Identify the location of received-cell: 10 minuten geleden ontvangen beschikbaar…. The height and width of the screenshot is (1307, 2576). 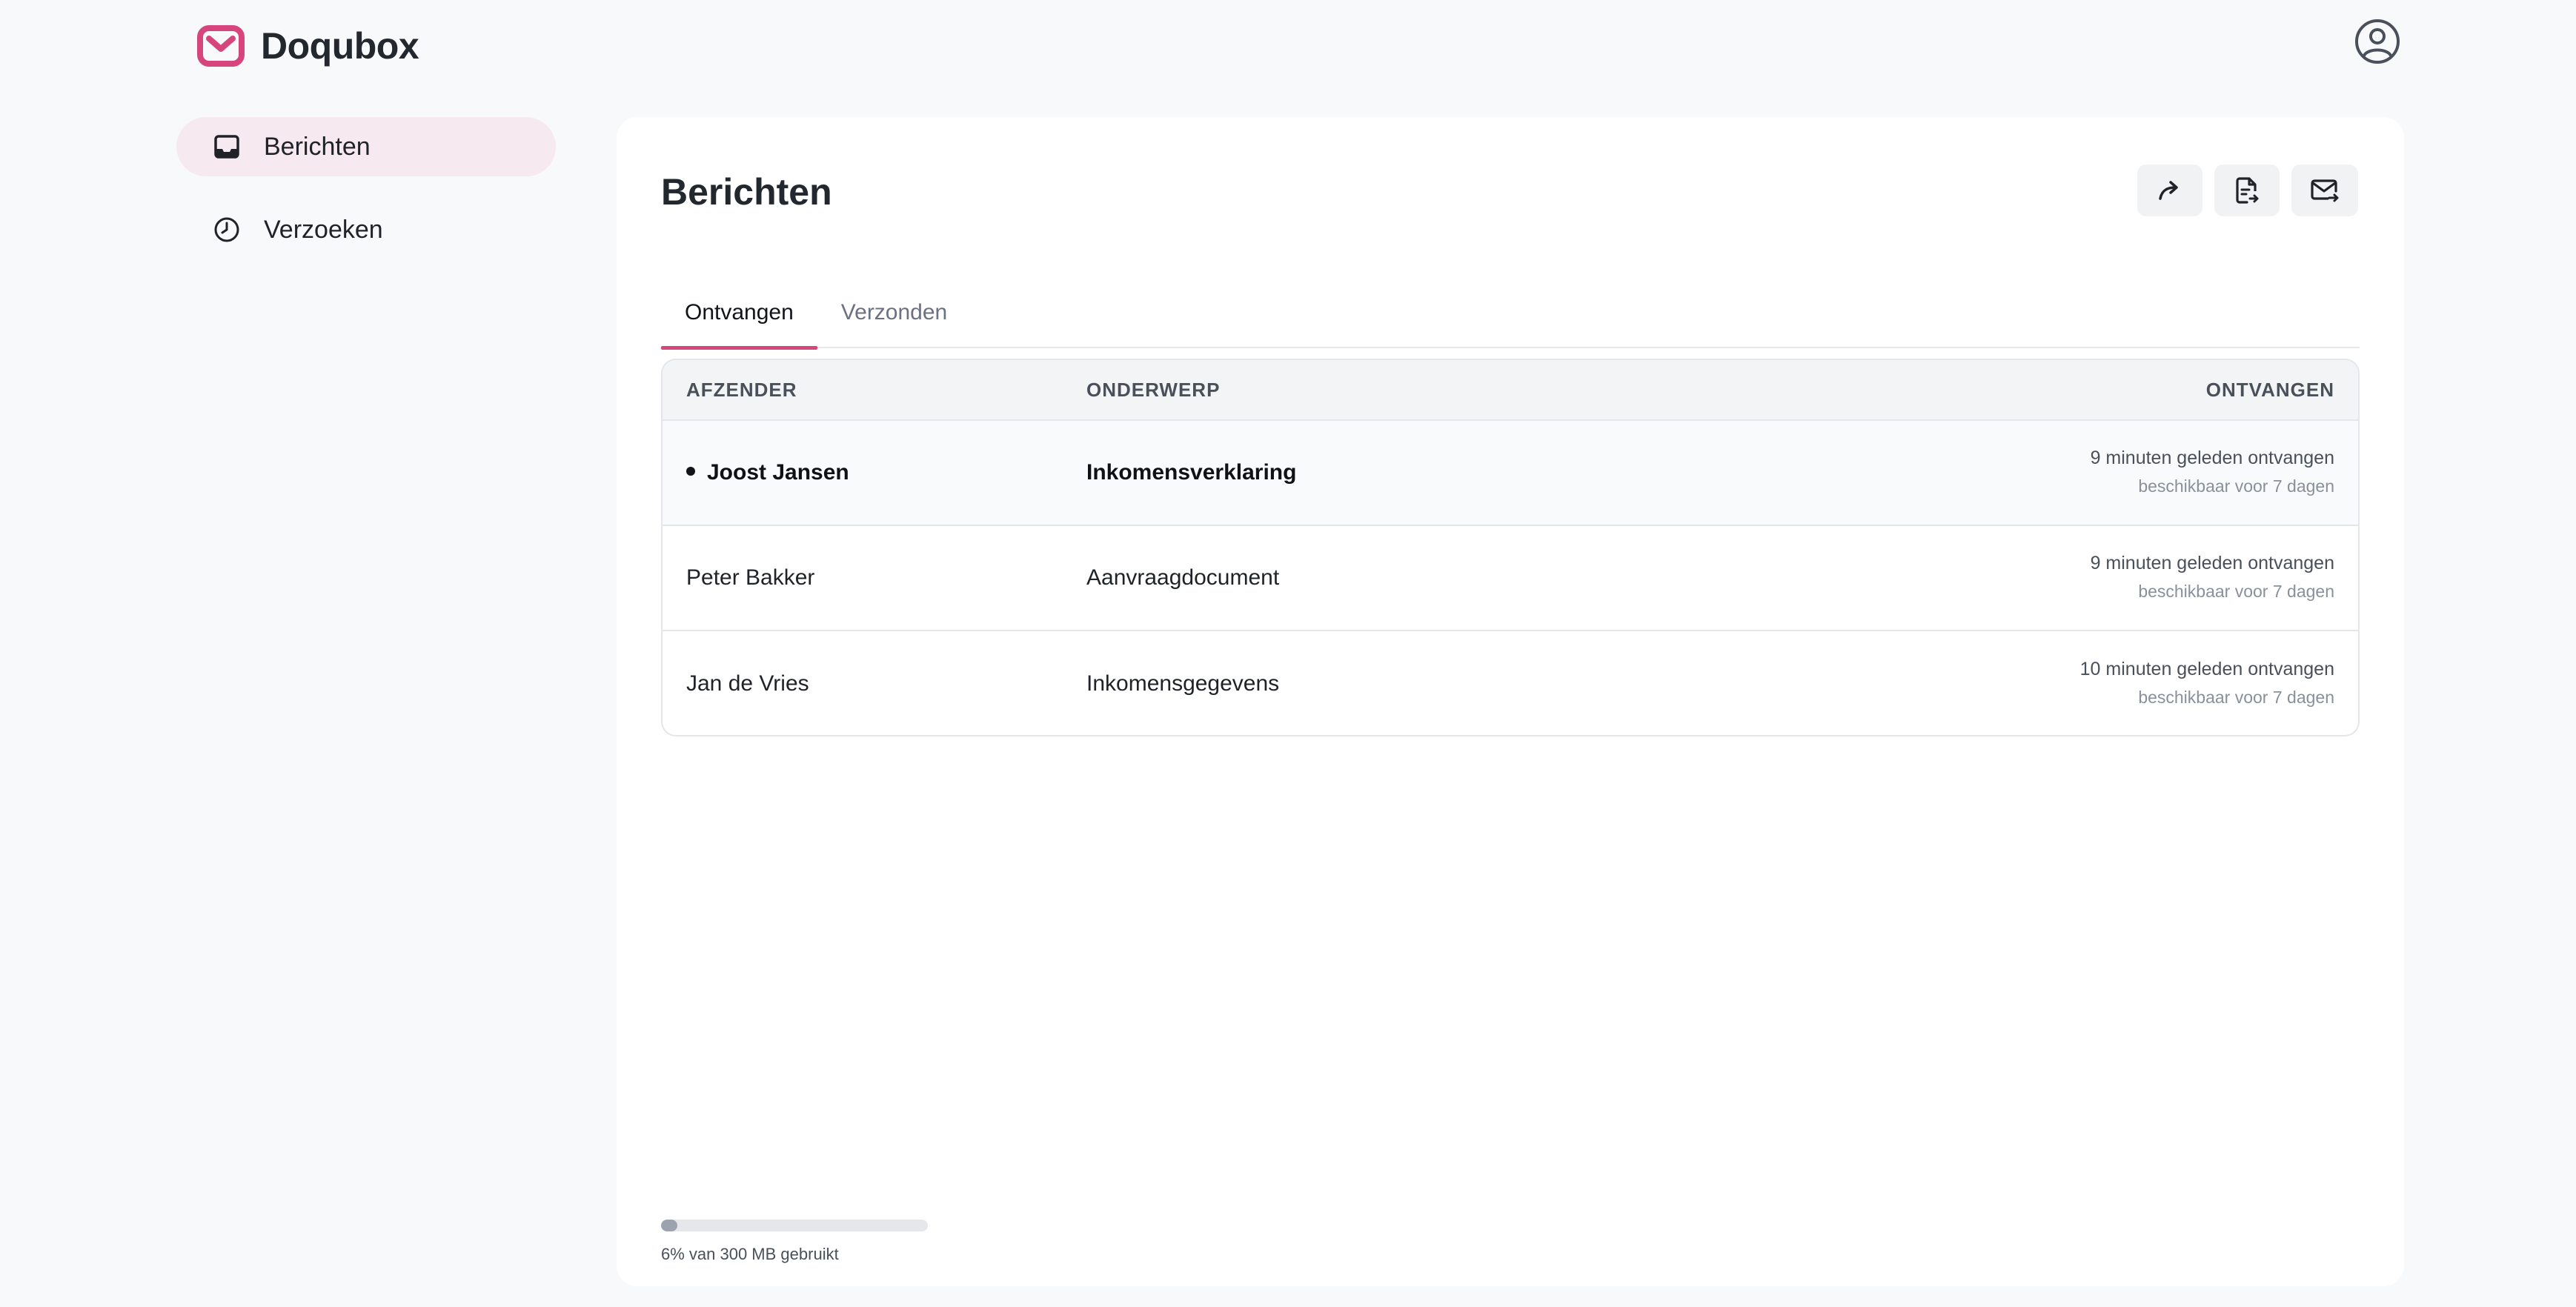
(2098, 684).